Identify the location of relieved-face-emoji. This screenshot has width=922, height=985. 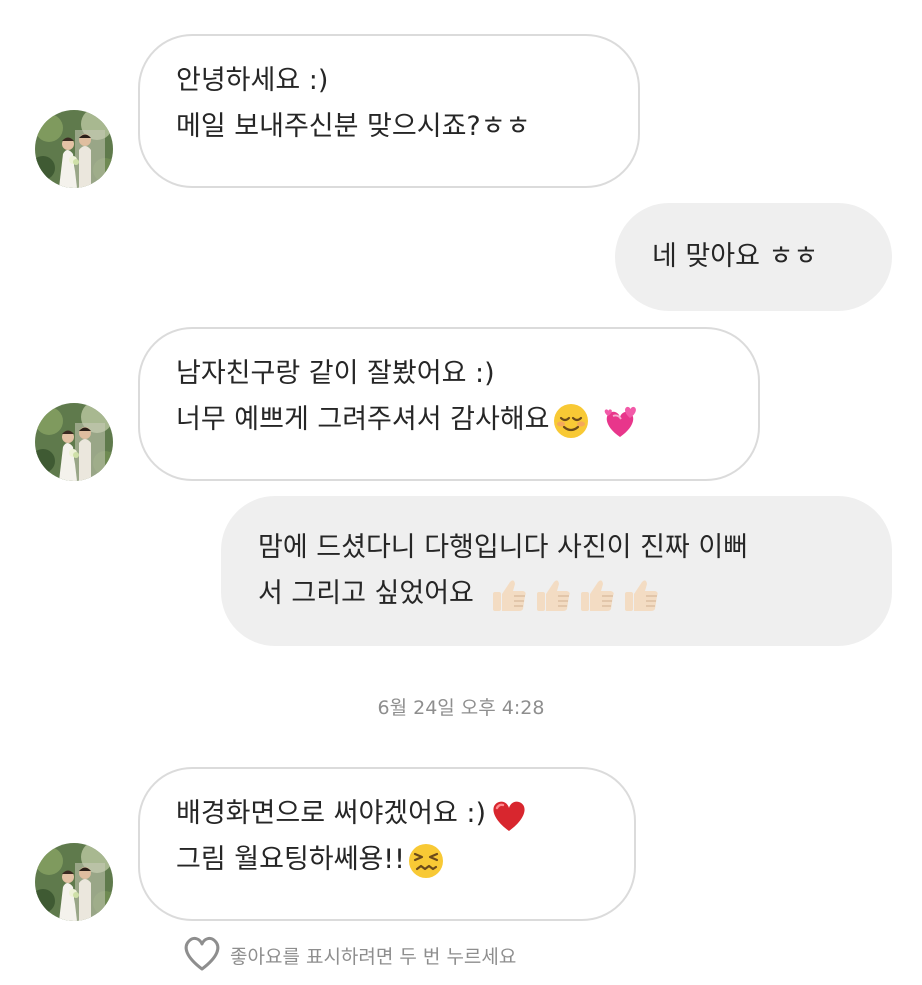
(571, 421).